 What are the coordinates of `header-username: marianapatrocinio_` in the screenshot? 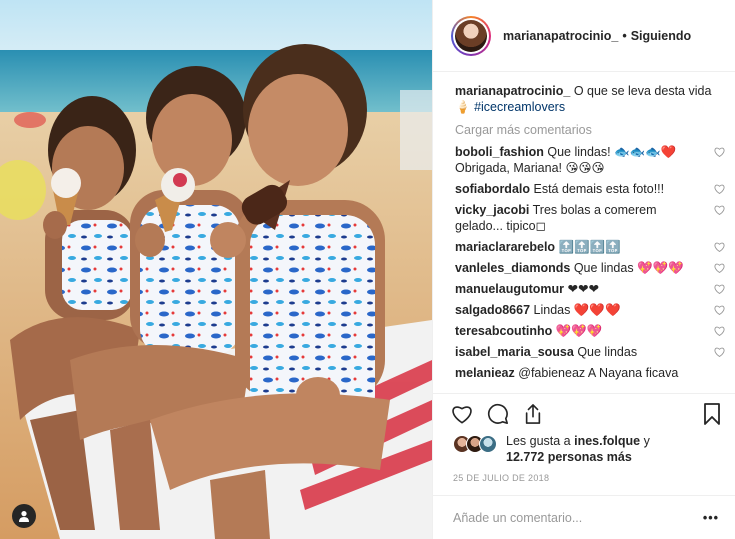 It's located at (560, 36).